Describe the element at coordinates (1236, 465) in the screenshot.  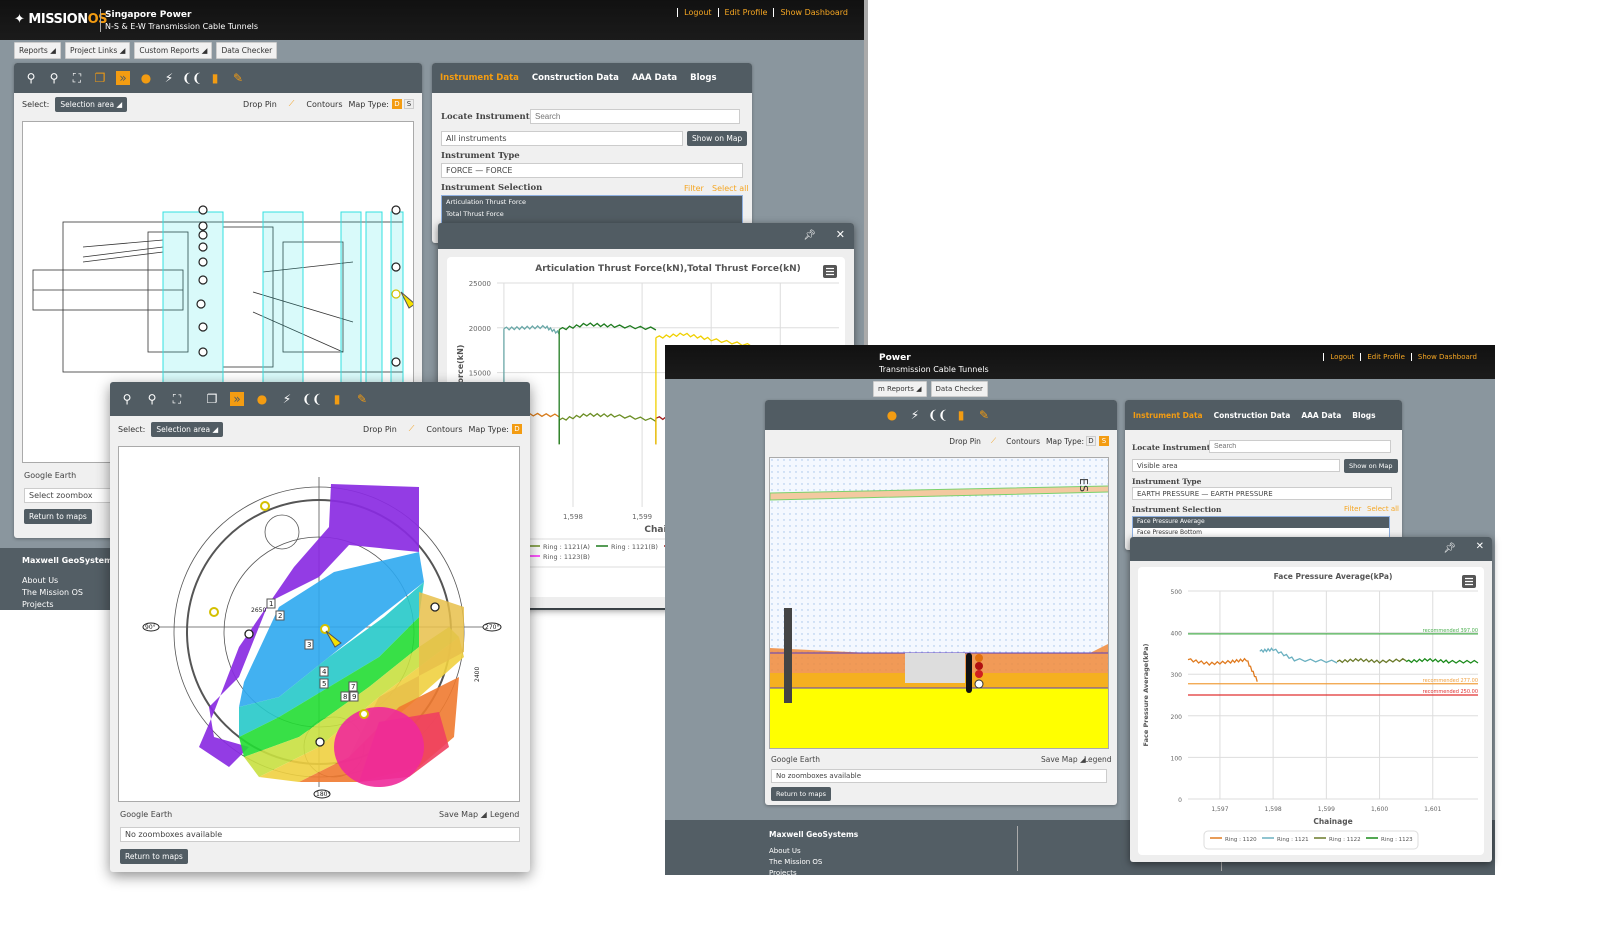
I see `instrument-scope-select: Visible area` at that location.